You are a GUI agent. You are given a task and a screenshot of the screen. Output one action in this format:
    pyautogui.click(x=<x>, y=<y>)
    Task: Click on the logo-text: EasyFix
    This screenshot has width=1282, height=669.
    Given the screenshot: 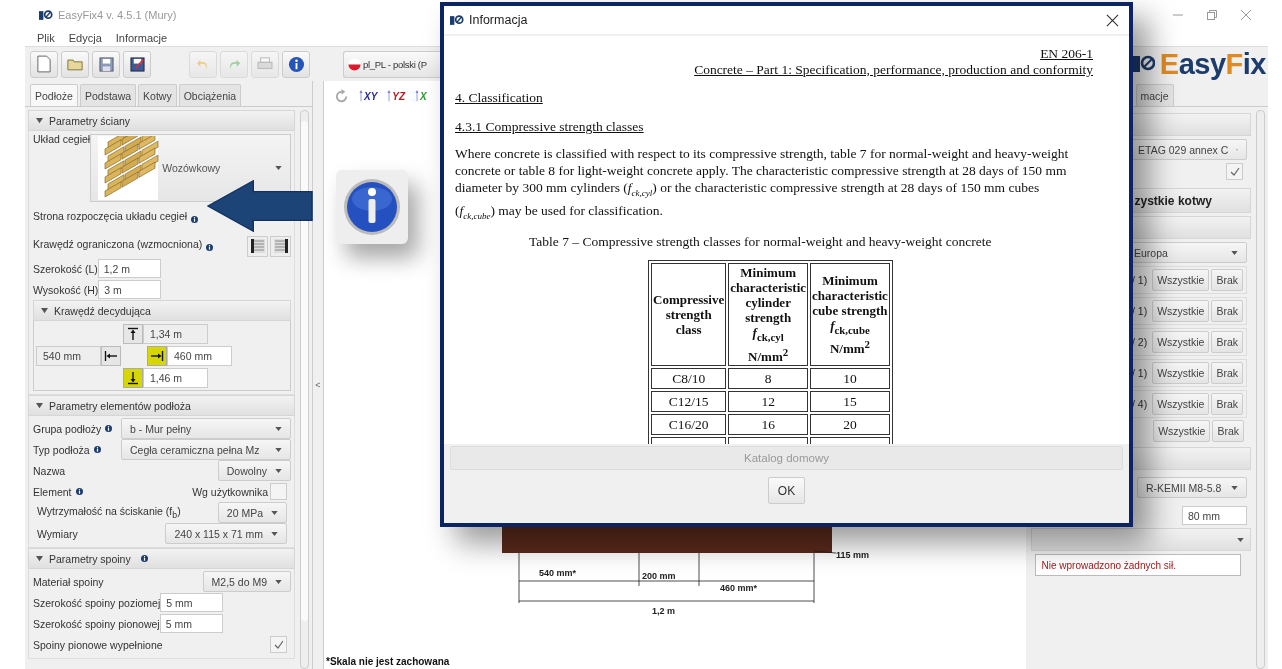 What is the action you would take?
    pyautogui.click(x=1212, y=64)
    